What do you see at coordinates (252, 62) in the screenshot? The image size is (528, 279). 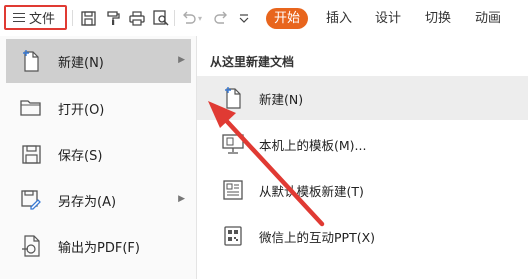 I see `submenu-title: 从这里新建文档` at bounding box center [252, 62].